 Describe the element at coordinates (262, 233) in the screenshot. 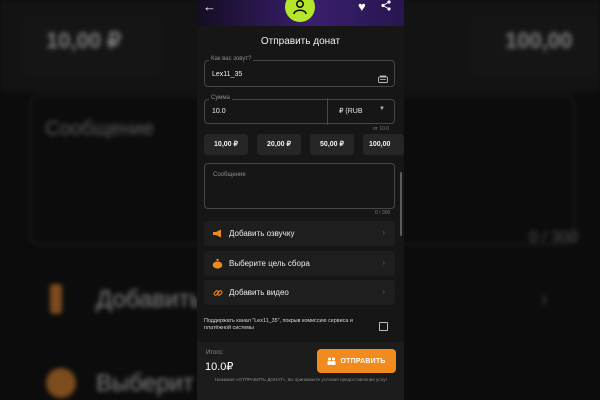

I see `add-voice-label: Добавить озвучку` at that location.